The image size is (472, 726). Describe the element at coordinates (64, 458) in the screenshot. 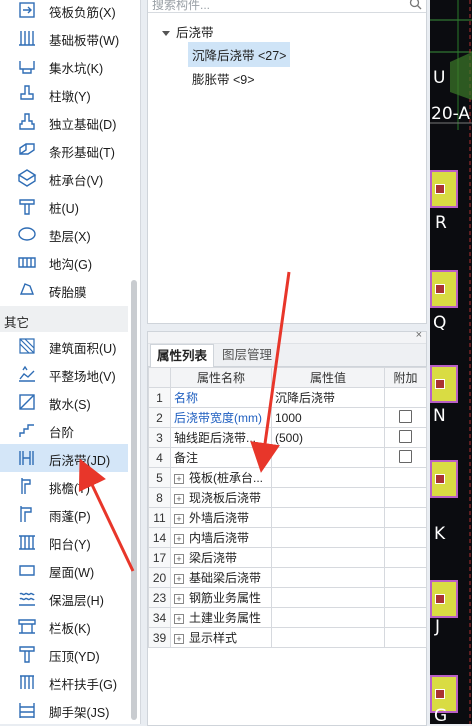

I see `nav-item-post-cast-strip: 后浇带(JD)` at that location.